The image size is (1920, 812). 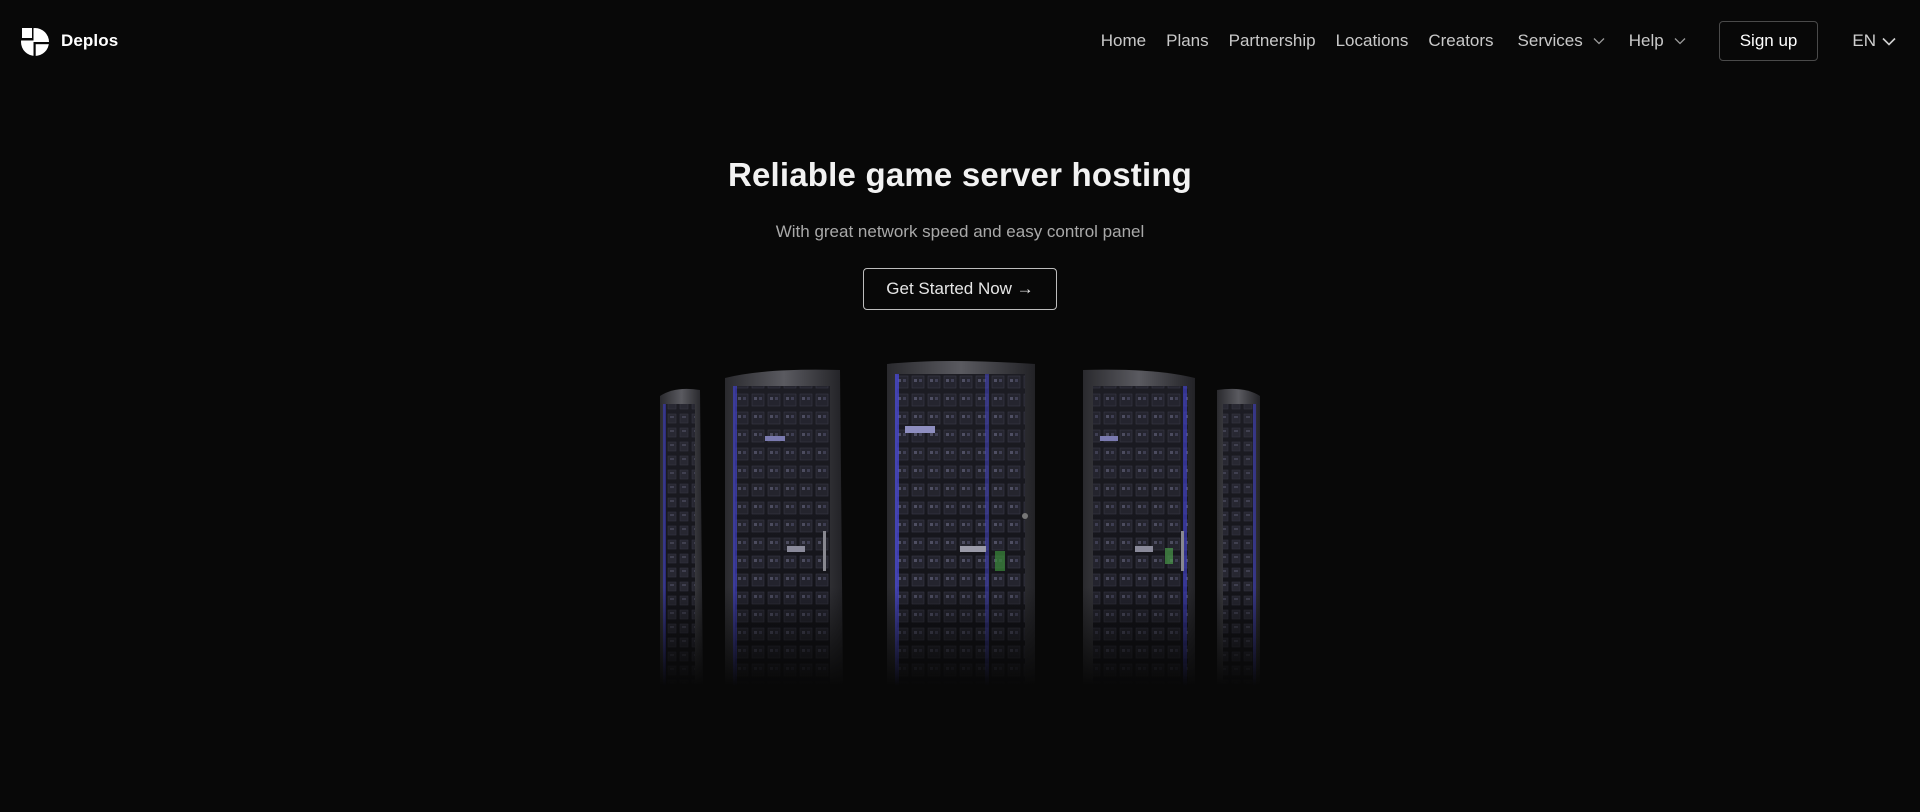 I want to click on nav-plans: Plans, so click(x=1187, y=41).